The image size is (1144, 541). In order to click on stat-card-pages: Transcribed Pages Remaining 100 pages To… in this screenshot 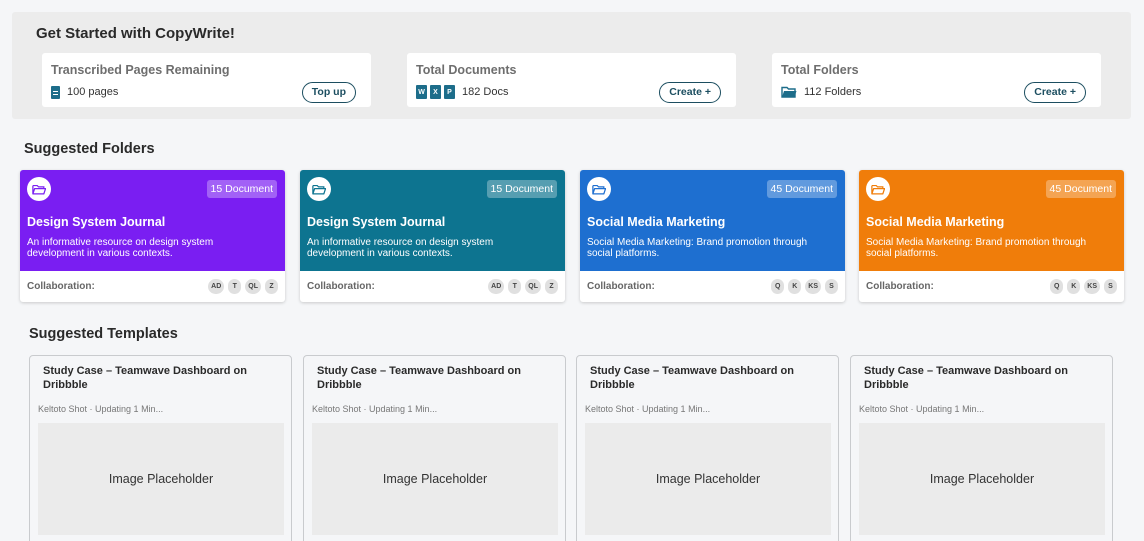, I will do `click(206, 80)`.